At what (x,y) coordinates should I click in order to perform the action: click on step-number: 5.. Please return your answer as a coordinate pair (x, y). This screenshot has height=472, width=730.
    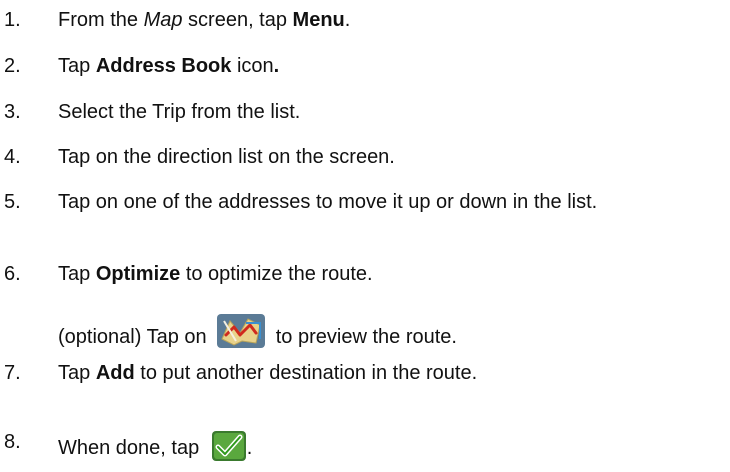
    Looking at the image, I should click on (12, 202).